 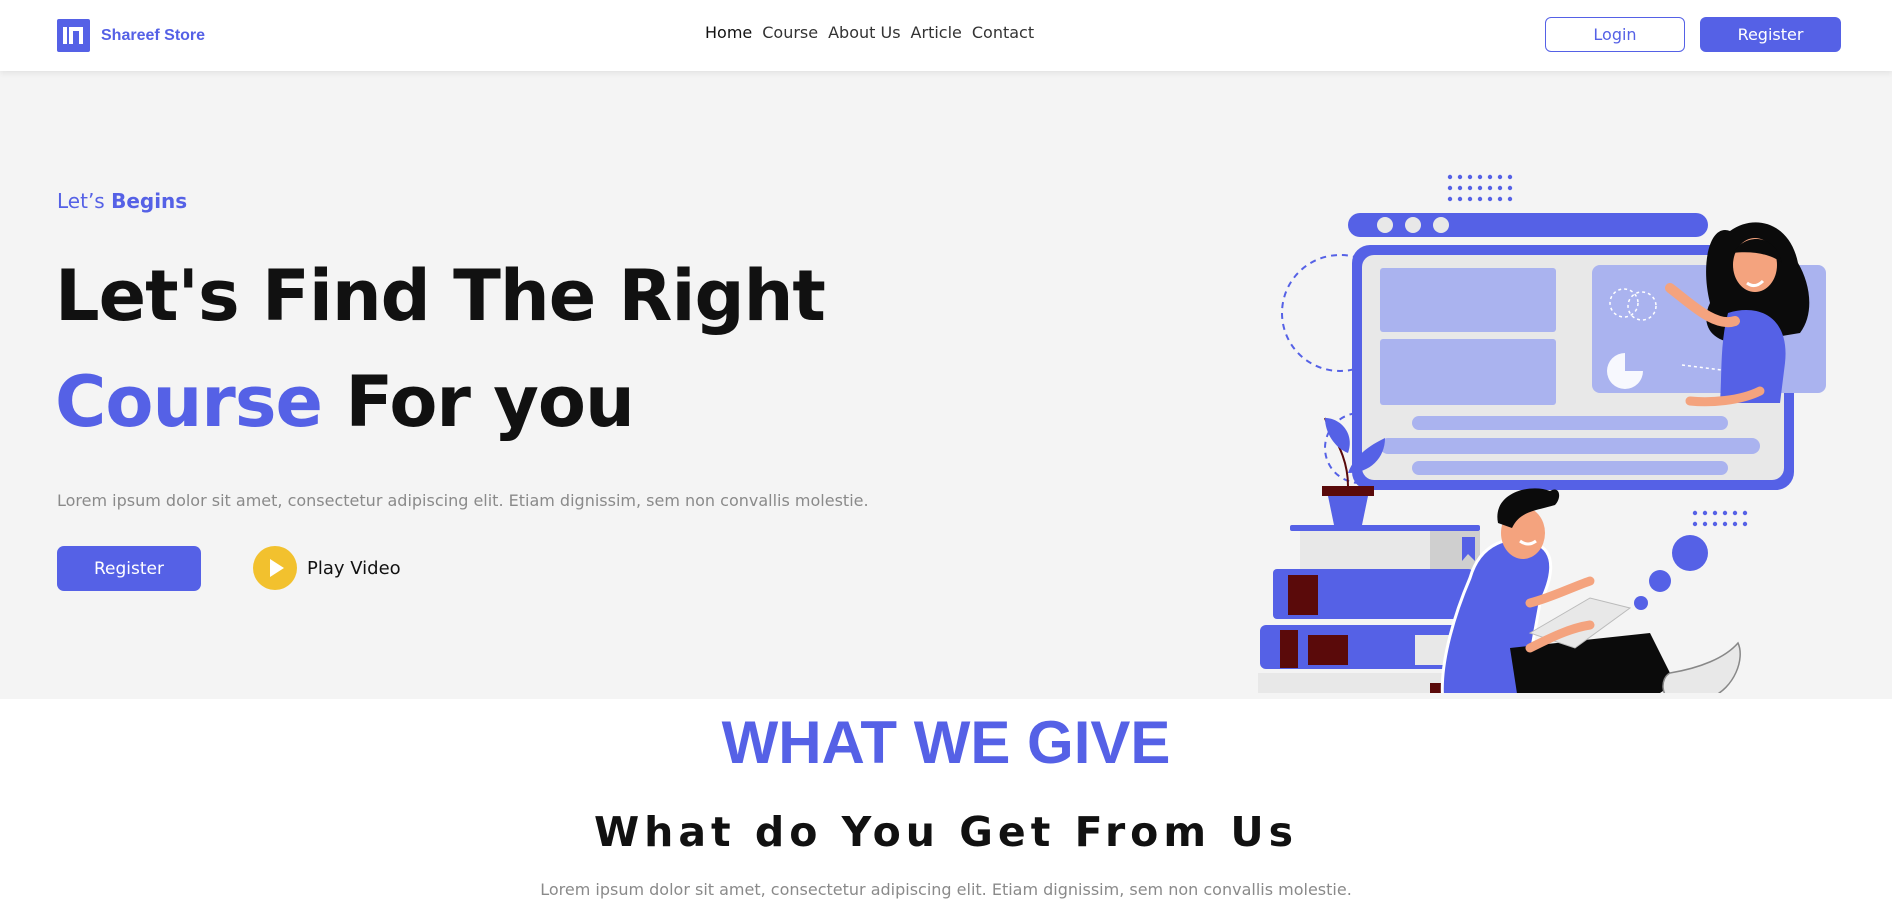 I want to click on hero-eyebrow: Let’s Begins, so click(x=122, y=201).